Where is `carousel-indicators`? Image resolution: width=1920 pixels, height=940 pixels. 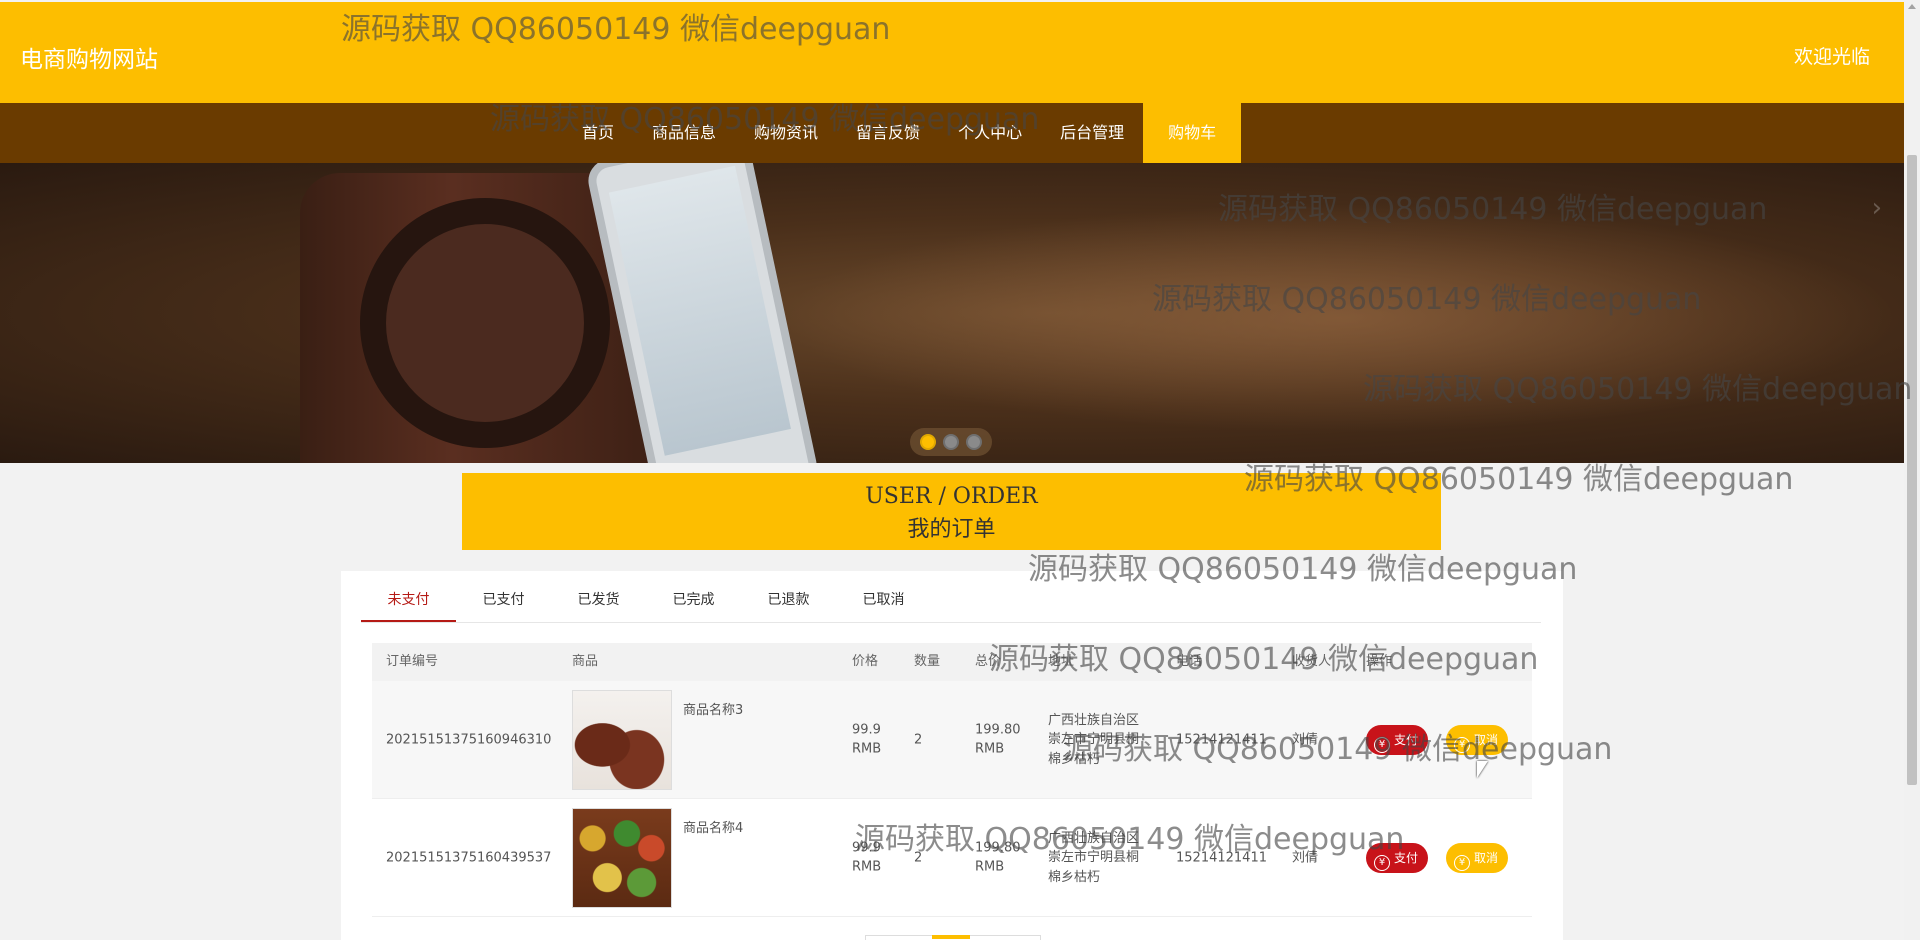 carousel-indicators is located at coordinates (951, 442).